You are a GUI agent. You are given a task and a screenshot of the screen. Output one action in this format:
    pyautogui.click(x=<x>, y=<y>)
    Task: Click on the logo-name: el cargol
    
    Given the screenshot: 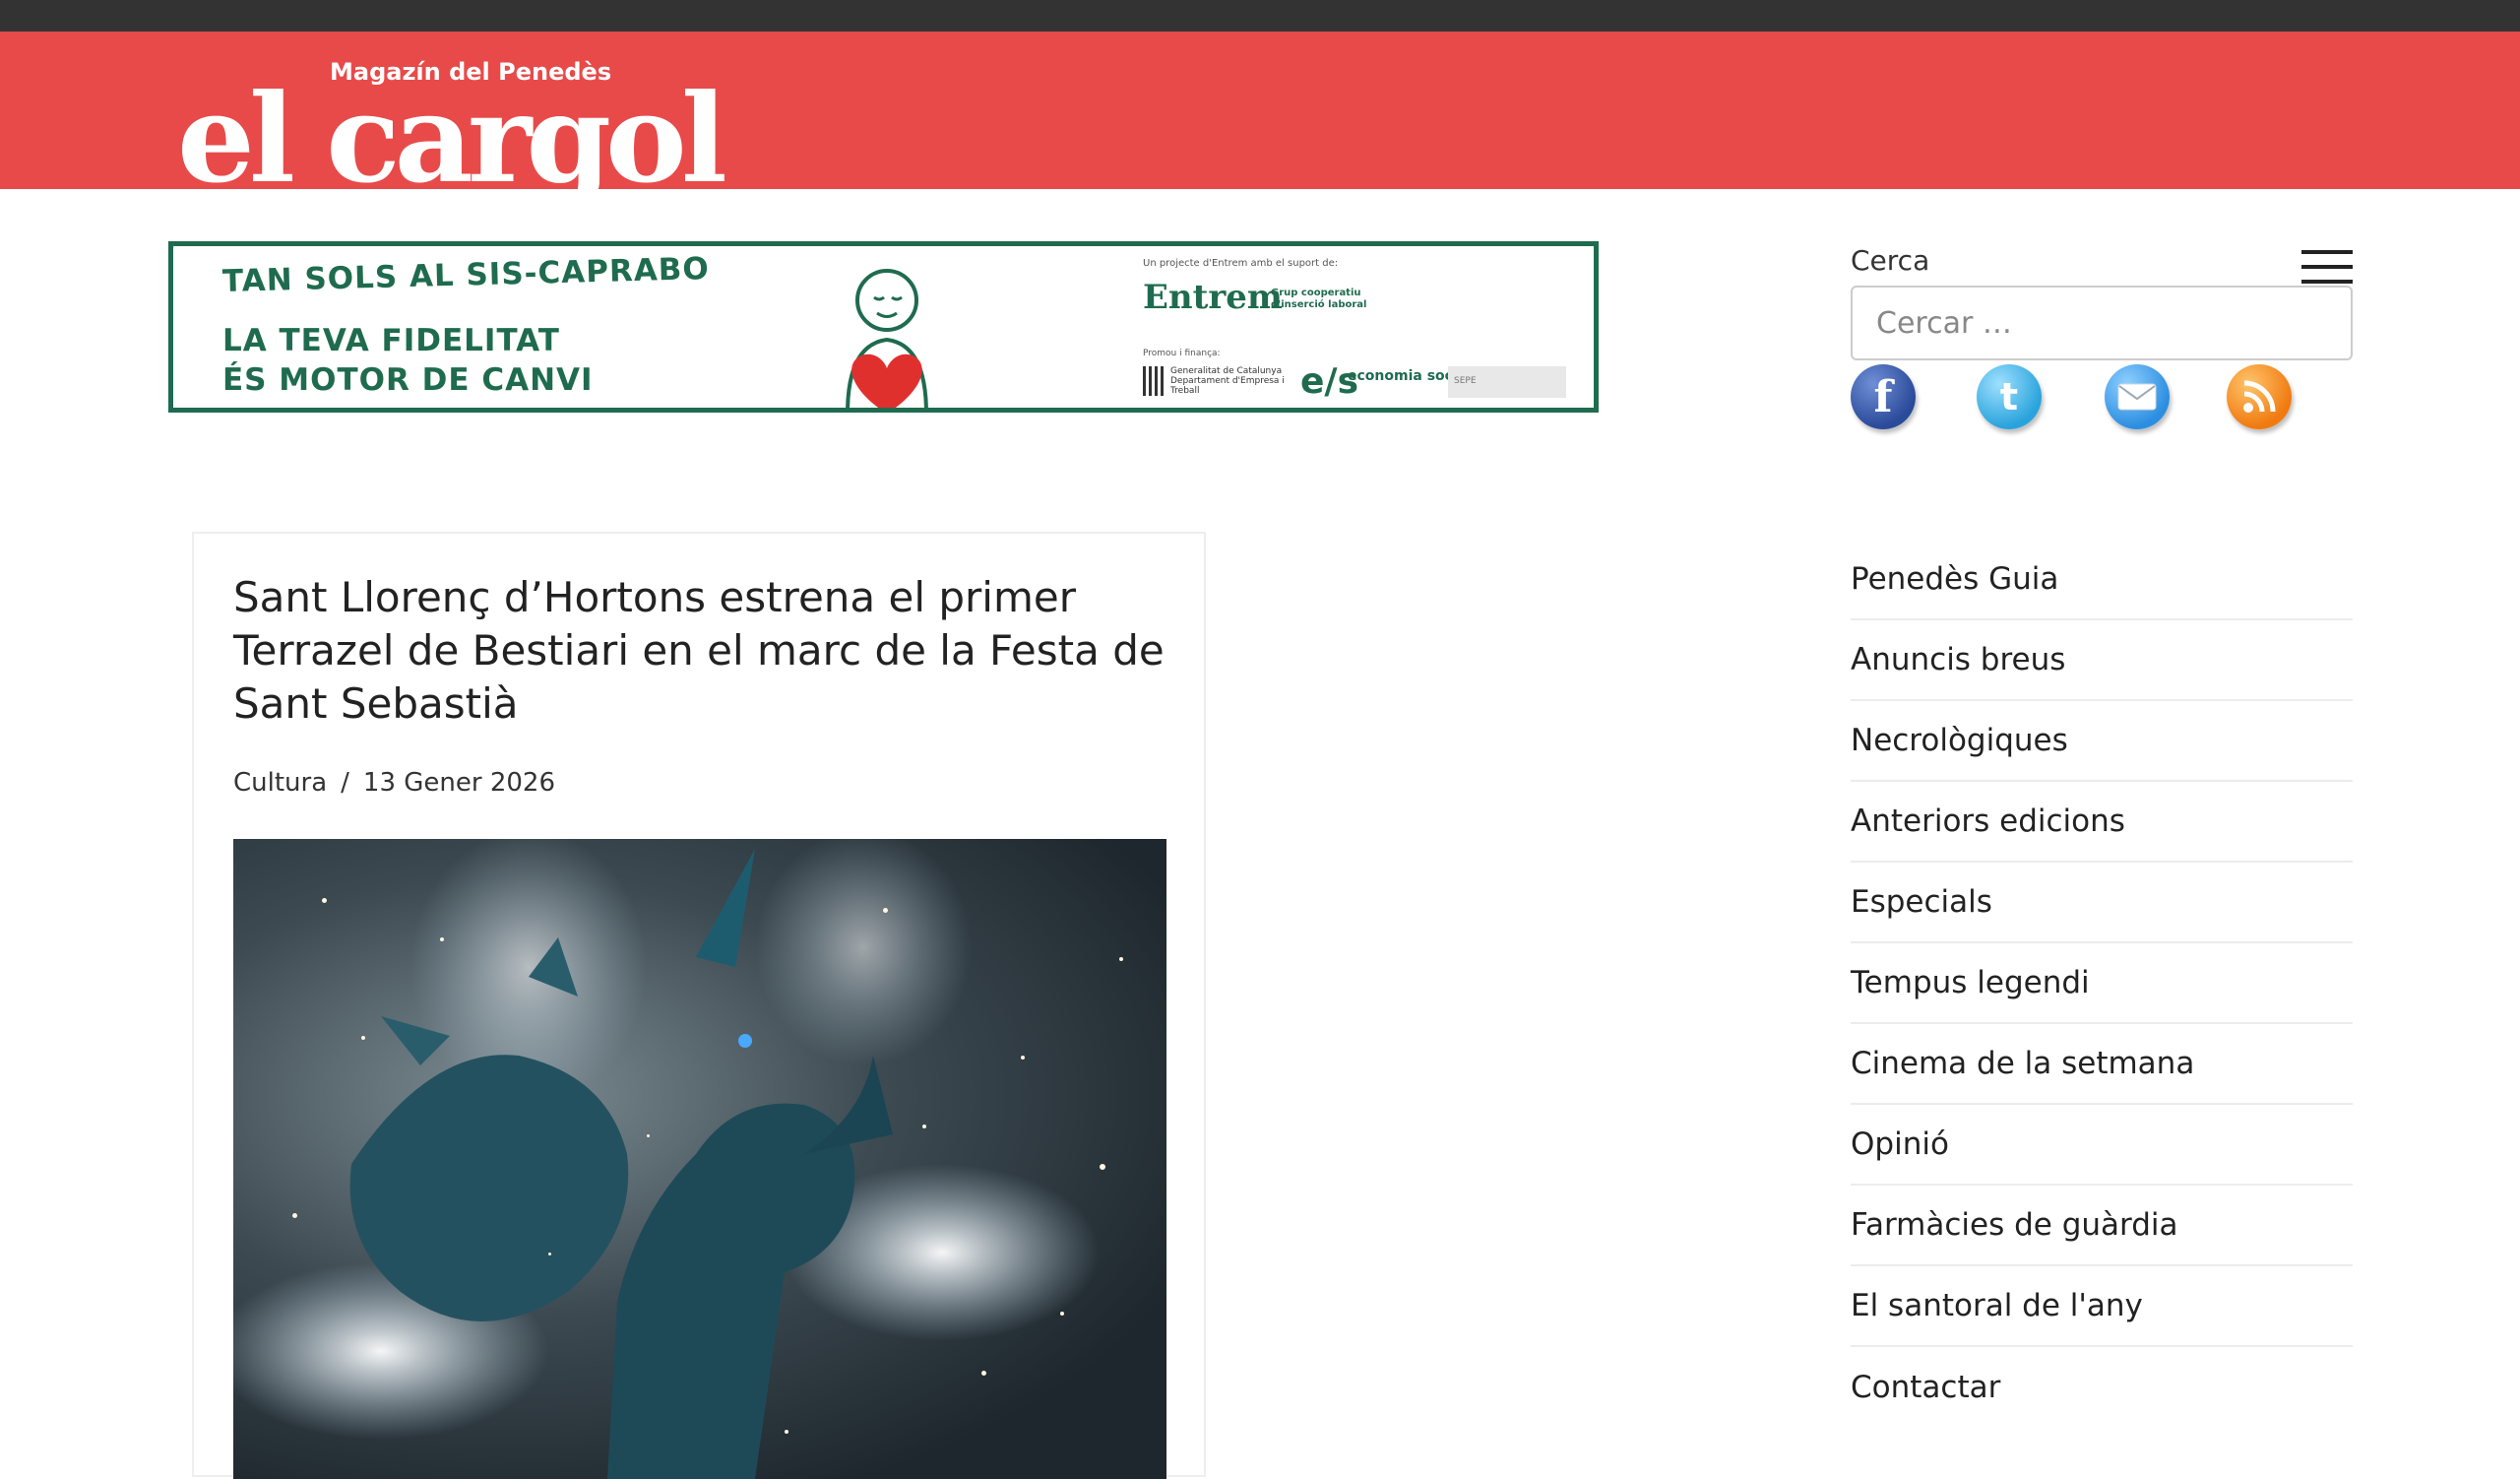 What is the action you would take?
    pyautogui.click(x=452, y=139)
    